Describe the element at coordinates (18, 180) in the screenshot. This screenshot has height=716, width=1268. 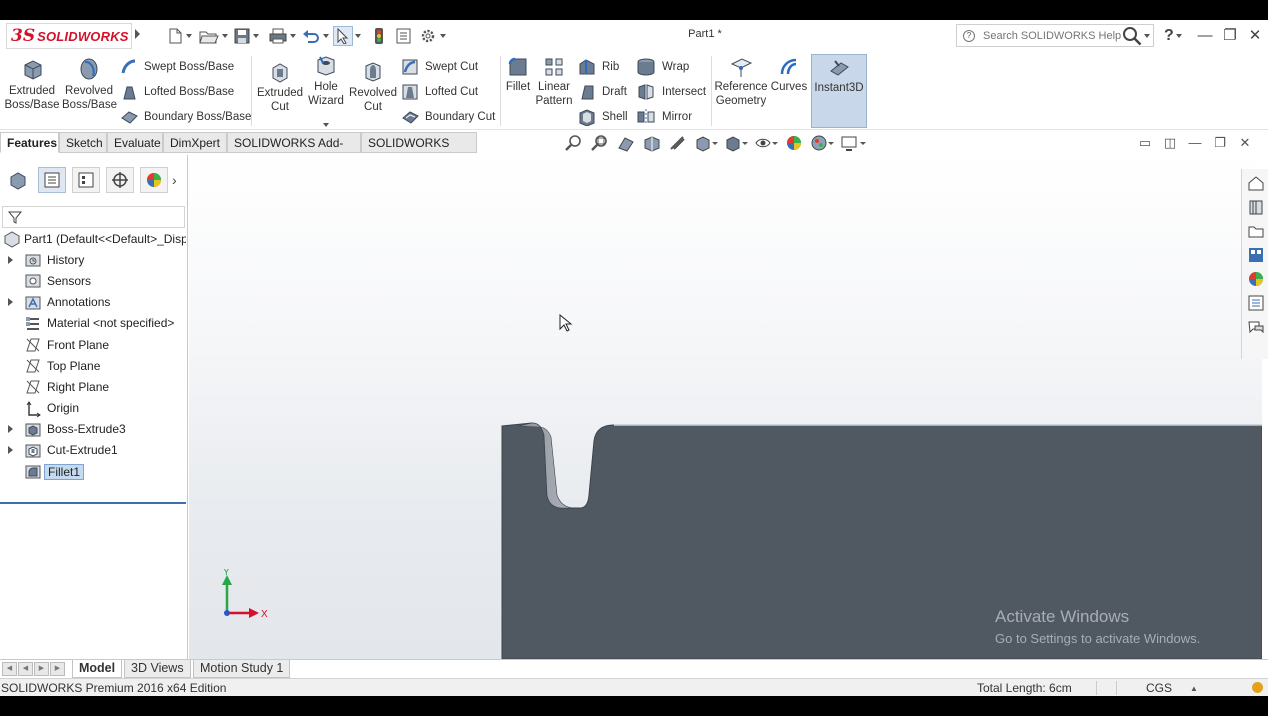
I see `feature-manager-tab` at that location.